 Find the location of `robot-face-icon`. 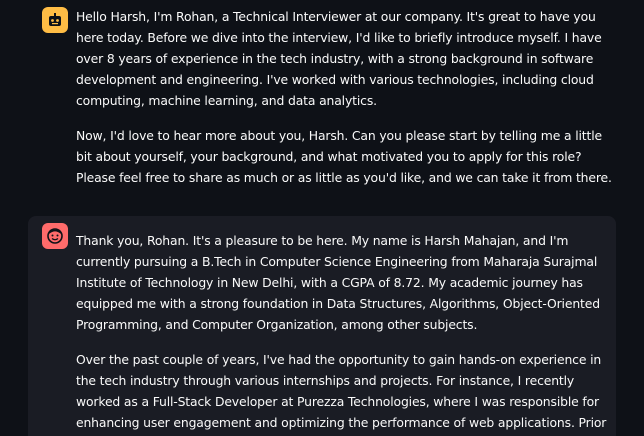

robot-face-icon is located at coordinates (55, 20).